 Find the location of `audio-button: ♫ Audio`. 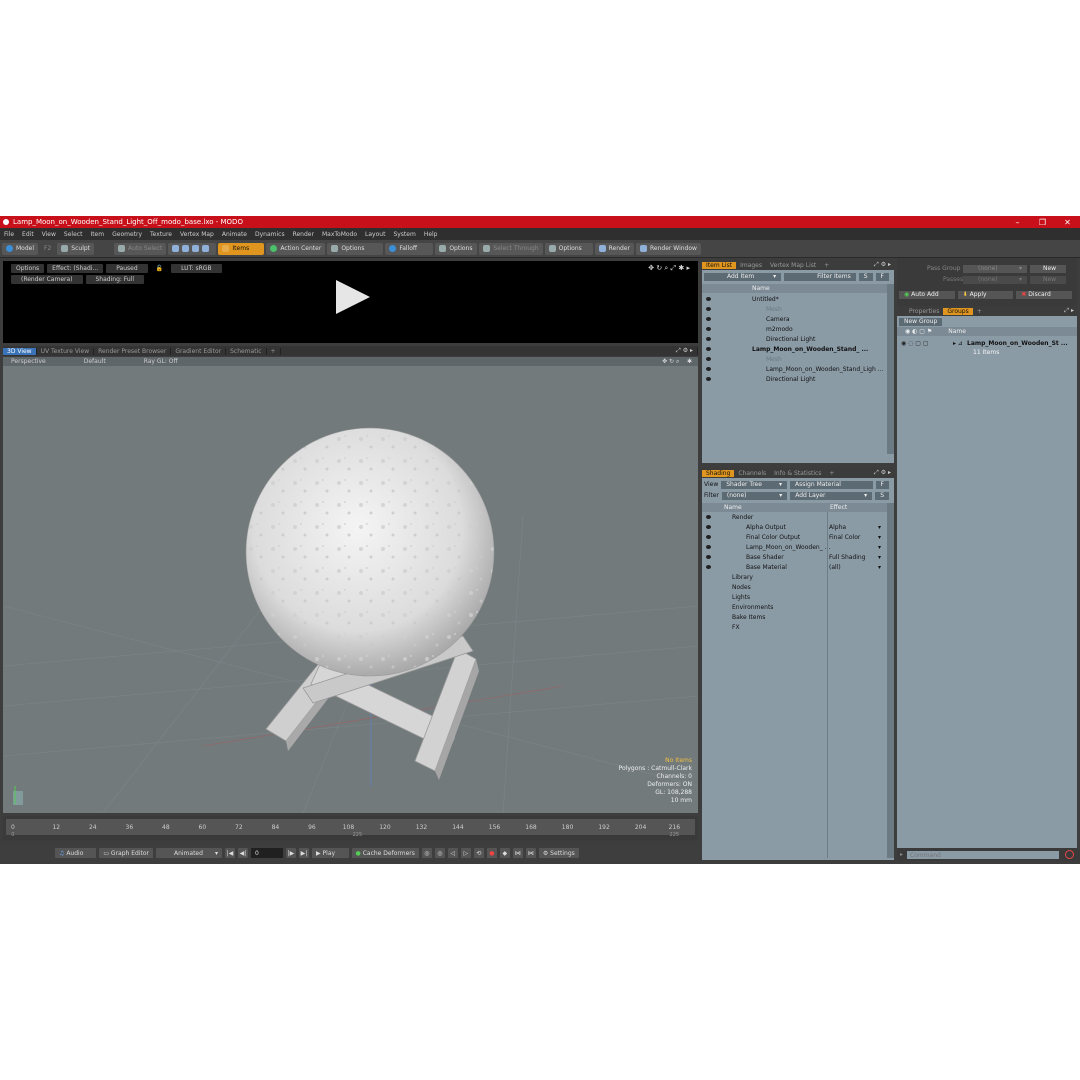

audio-button: ♫ Audio is located at coordinates (76, 853).